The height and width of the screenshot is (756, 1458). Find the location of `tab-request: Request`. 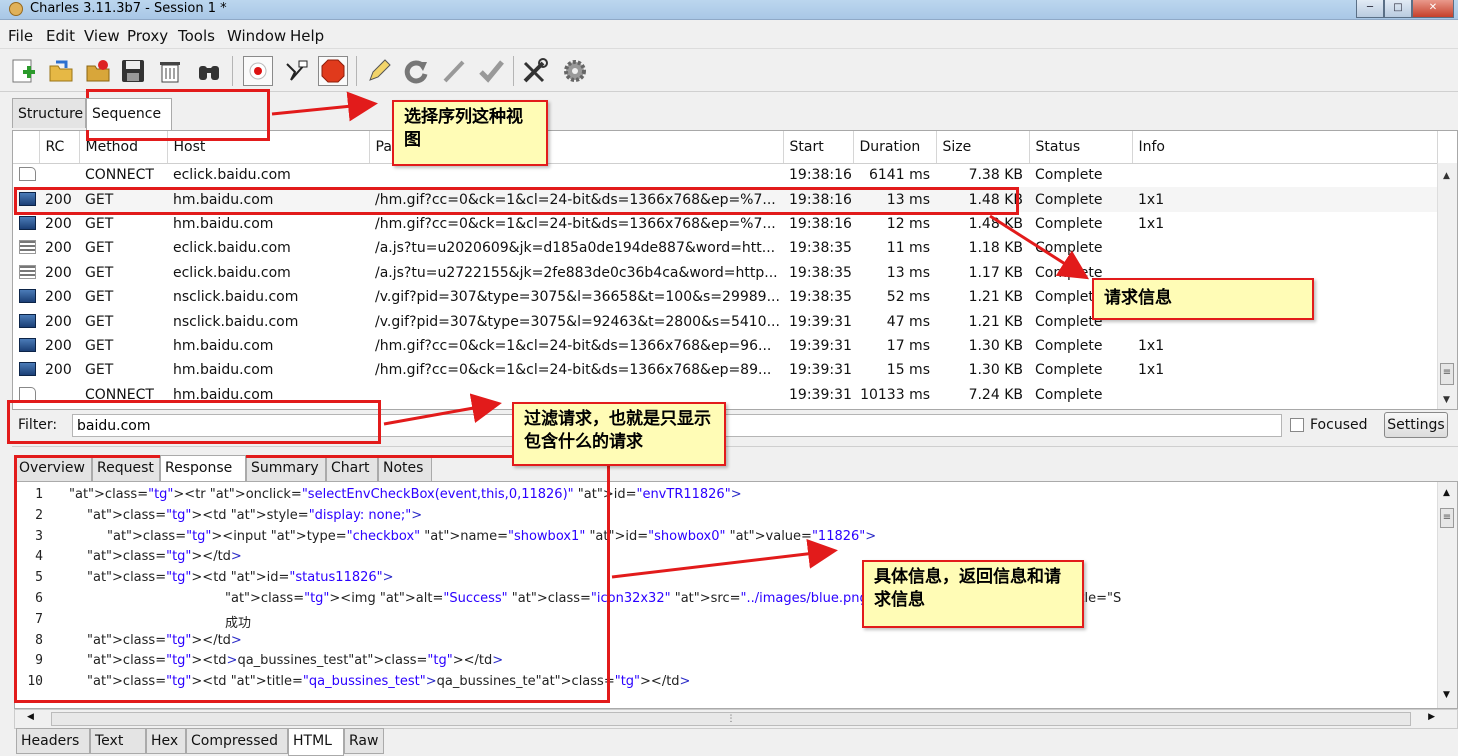

tab-request: Request is located at coordinates (126, 468).